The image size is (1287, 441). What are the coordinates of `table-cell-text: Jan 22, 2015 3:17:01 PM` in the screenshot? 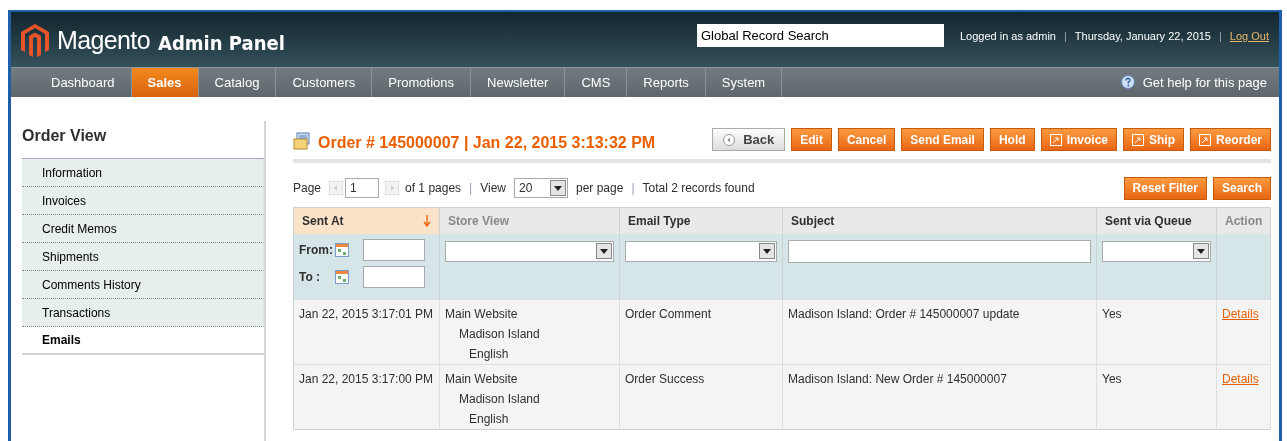 It's located at (366, 314).